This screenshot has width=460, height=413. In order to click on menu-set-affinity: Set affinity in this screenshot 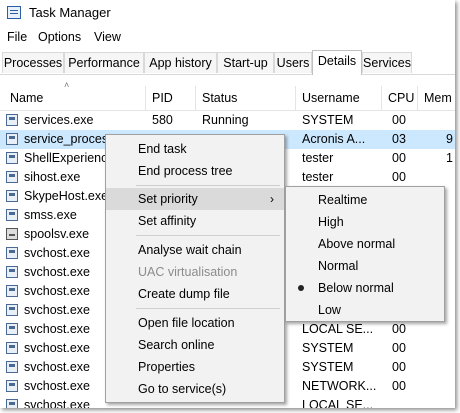, I will do `click(195, 221)`.